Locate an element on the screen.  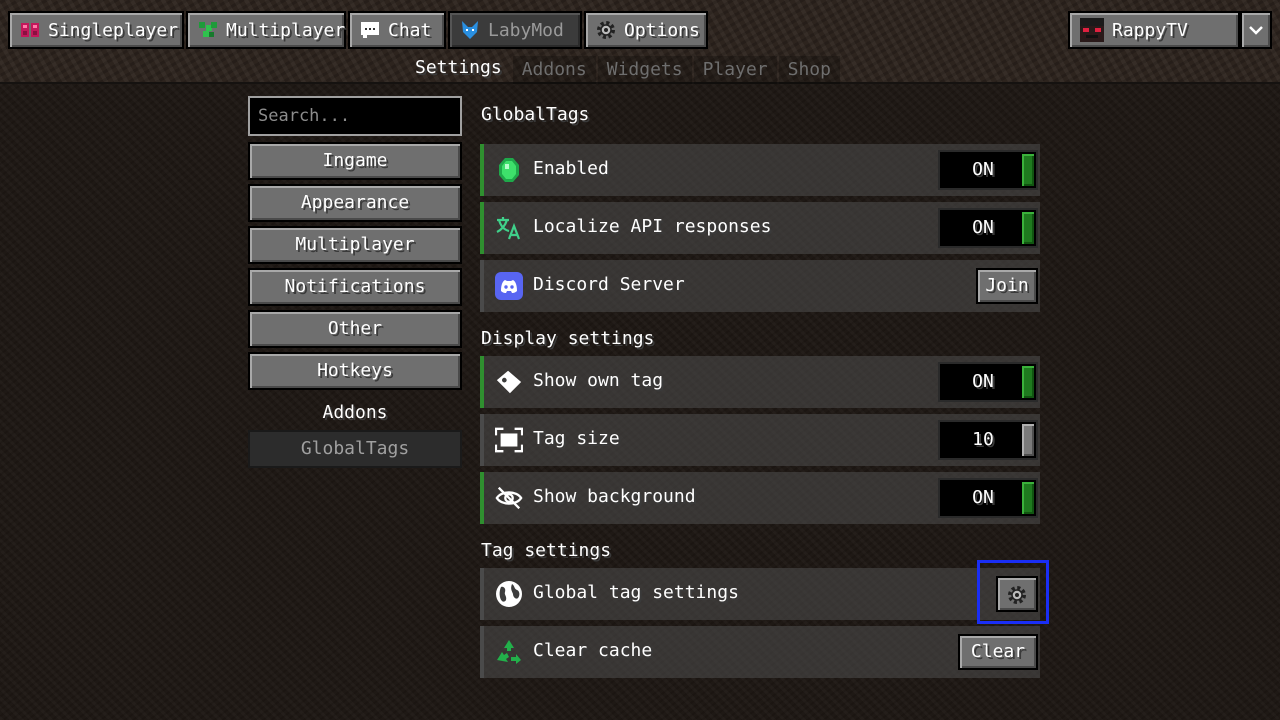
options-button: Options is located at coordinates (646, 30).